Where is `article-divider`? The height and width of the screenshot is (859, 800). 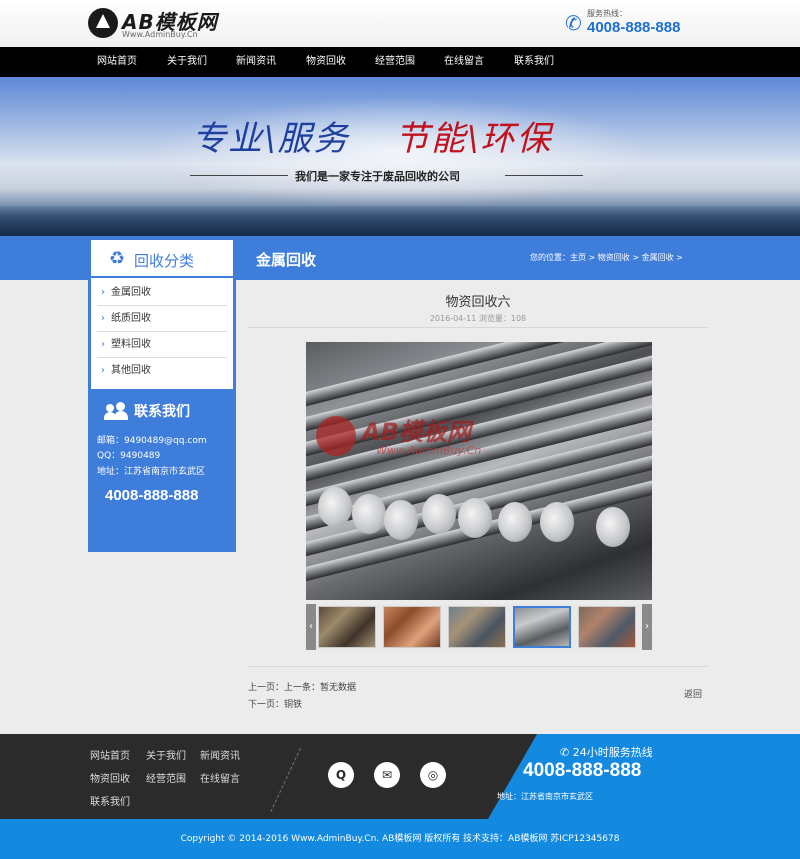
article-divider is located at coordinates (478, 327).